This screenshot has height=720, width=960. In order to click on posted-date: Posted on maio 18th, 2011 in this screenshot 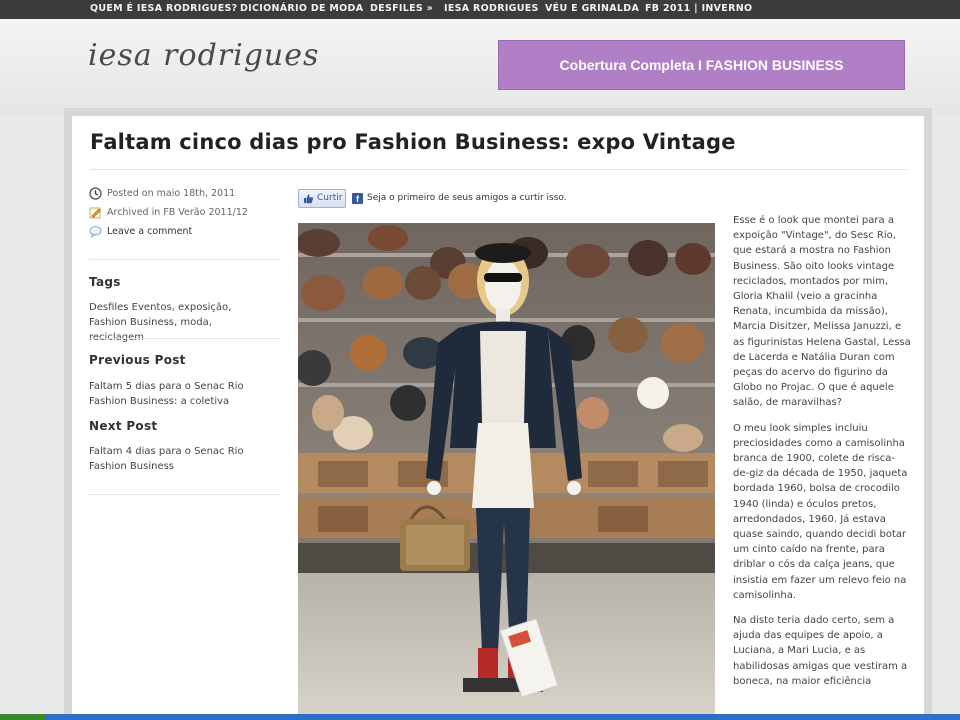, I will do `click(162, 193)`.